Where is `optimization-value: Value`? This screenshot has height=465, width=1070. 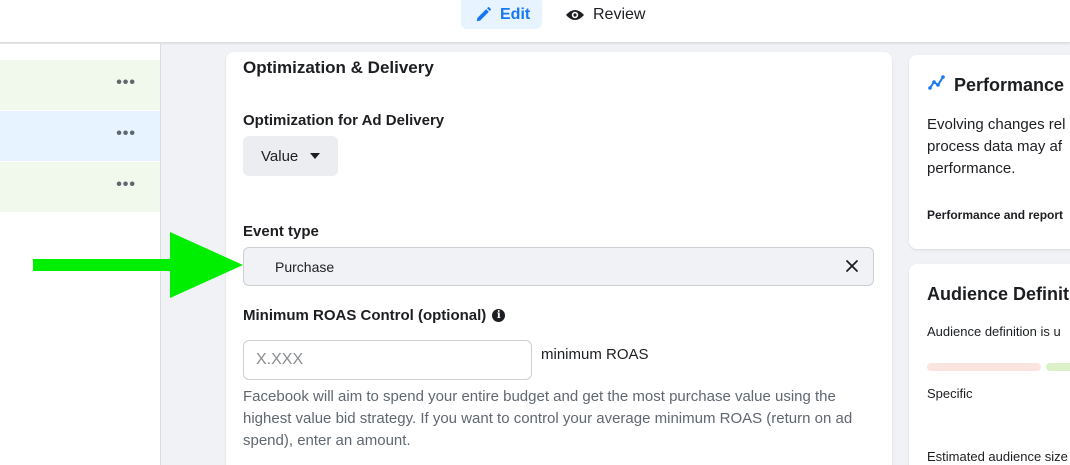 optimization-value: Value is located at coordinates (280, 156).